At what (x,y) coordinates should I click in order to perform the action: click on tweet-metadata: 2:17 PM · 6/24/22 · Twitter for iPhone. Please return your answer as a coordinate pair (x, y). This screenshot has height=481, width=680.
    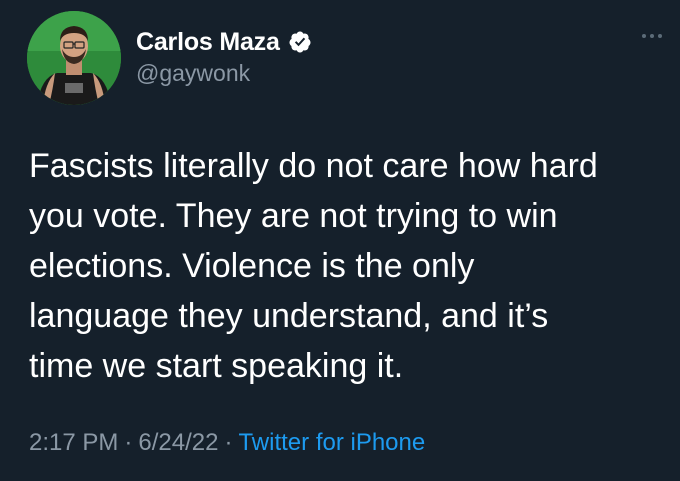
    Looking at the image, I should click on (227, 443).